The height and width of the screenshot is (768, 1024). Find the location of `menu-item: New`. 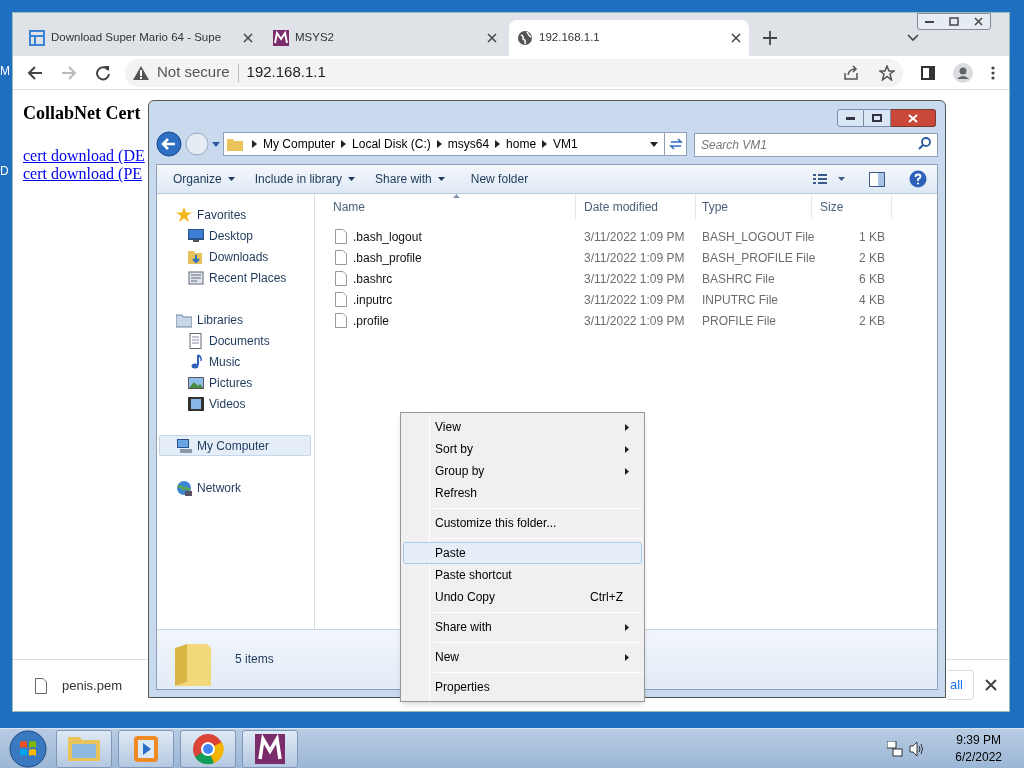

menu-item: New is located at coordinates (522, 657).